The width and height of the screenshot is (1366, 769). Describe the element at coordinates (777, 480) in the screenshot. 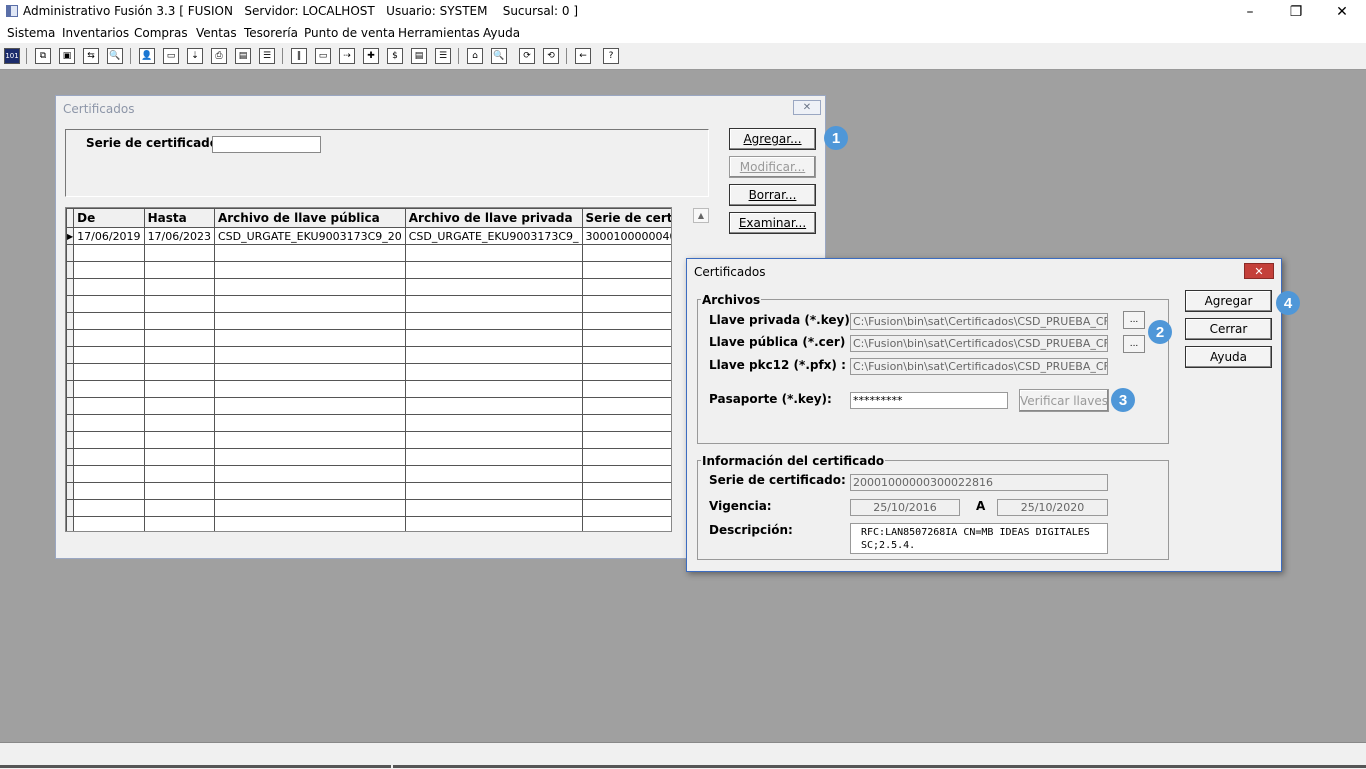

I see `serie-certificado-label: Serie de certificado:` at that location.